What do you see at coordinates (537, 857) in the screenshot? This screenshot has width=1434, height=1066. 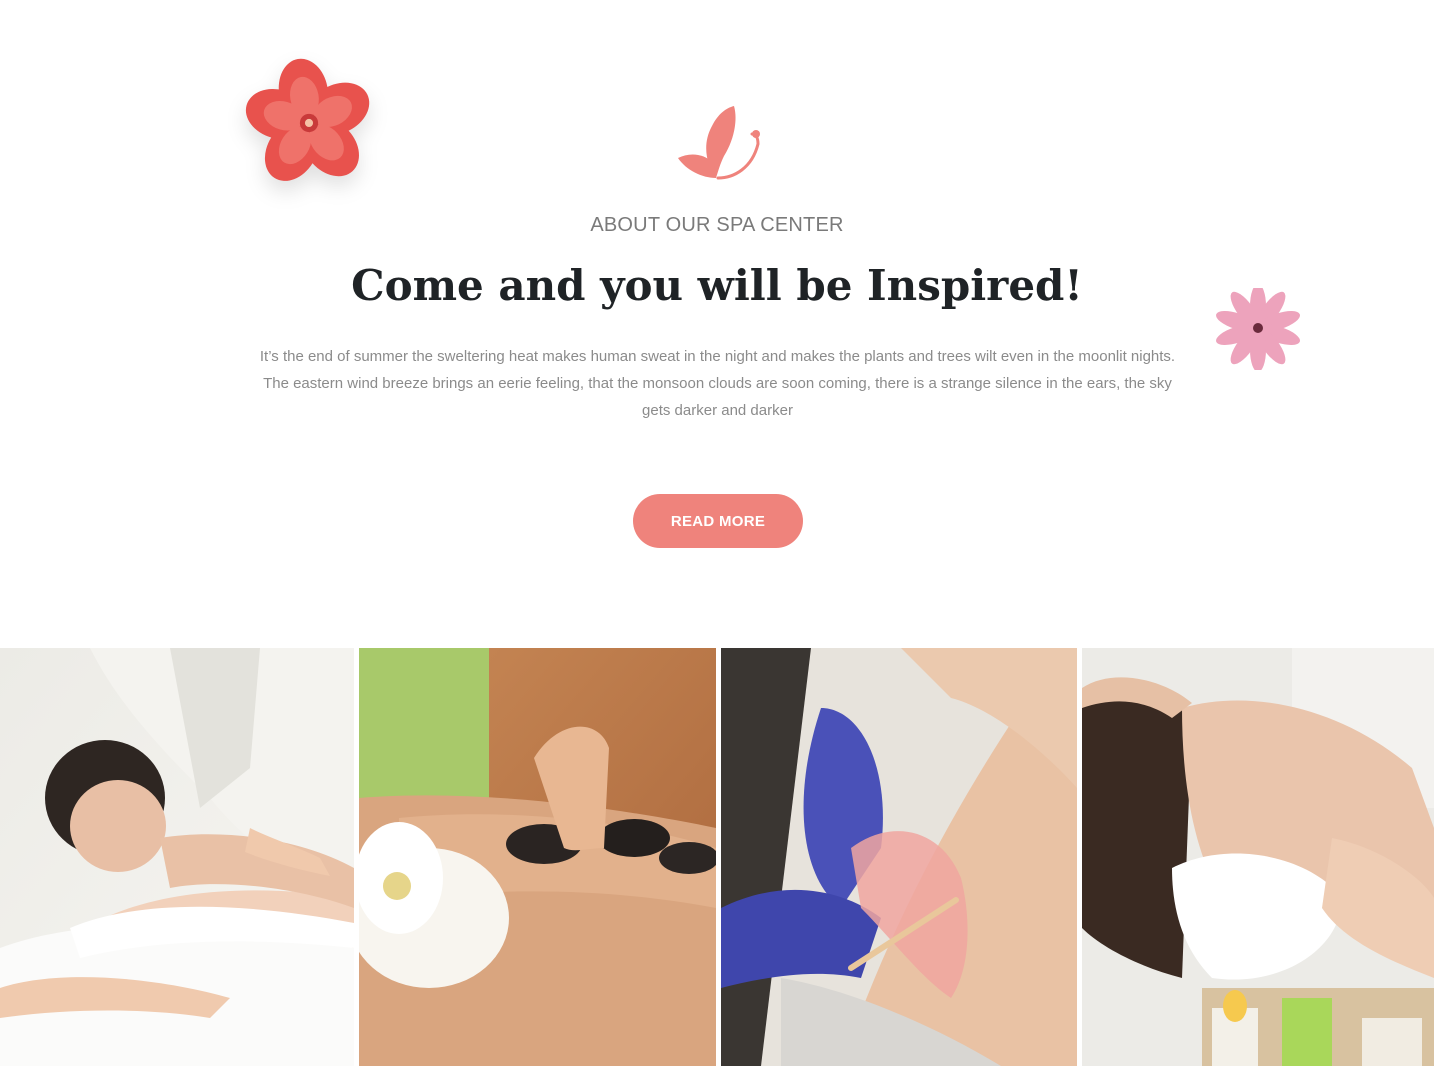 I see `hot-stone-massage-photo` at bounding box center [537, 857].